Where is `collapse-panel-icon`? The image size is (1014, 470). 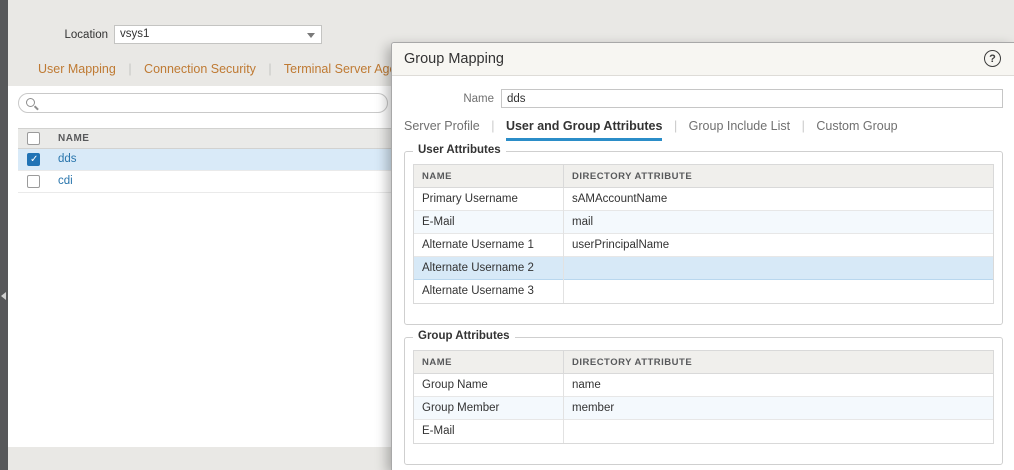 collapse-panel-icon is located at coordinates (3, 296).